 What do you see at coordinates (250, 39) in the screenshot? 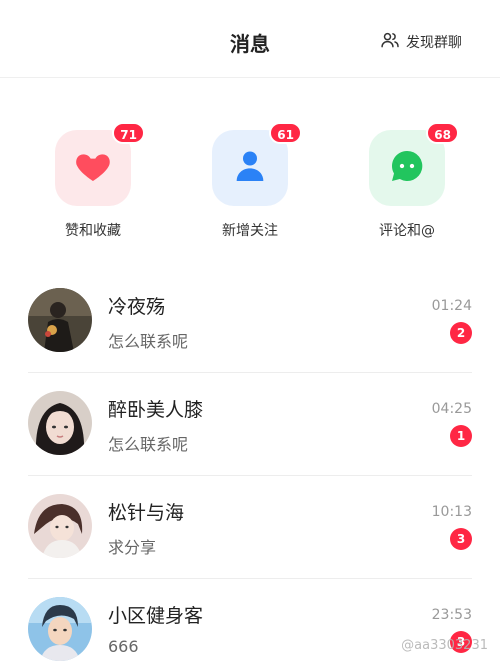
I see `header-bar: 消息 发现群聊` at bounding box center [250, 39].